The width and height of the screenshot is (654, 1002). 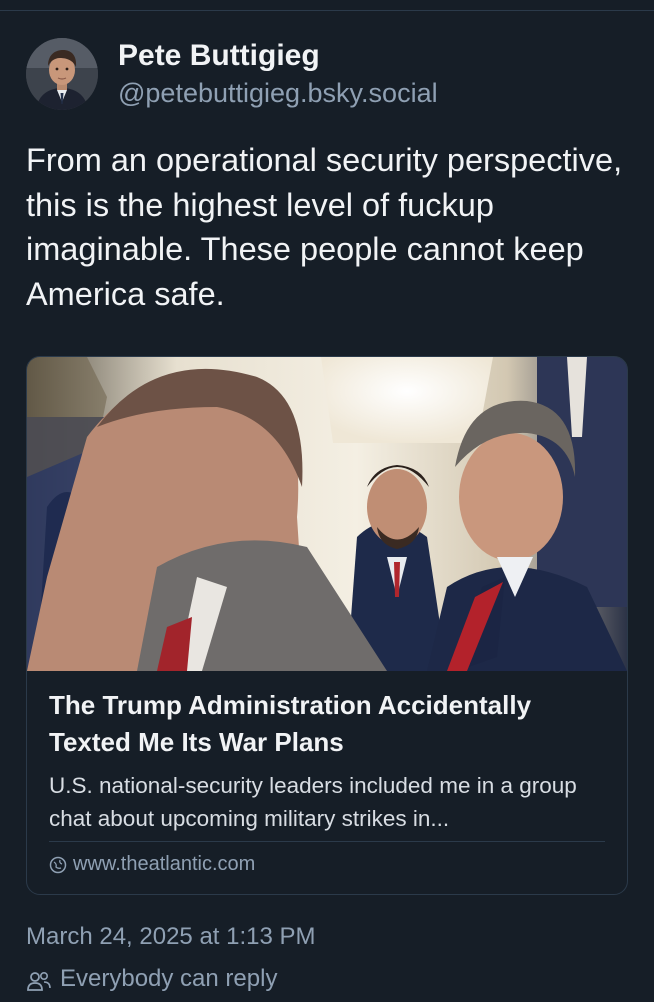 I want to click on avatar, so click(x=62, y=74).